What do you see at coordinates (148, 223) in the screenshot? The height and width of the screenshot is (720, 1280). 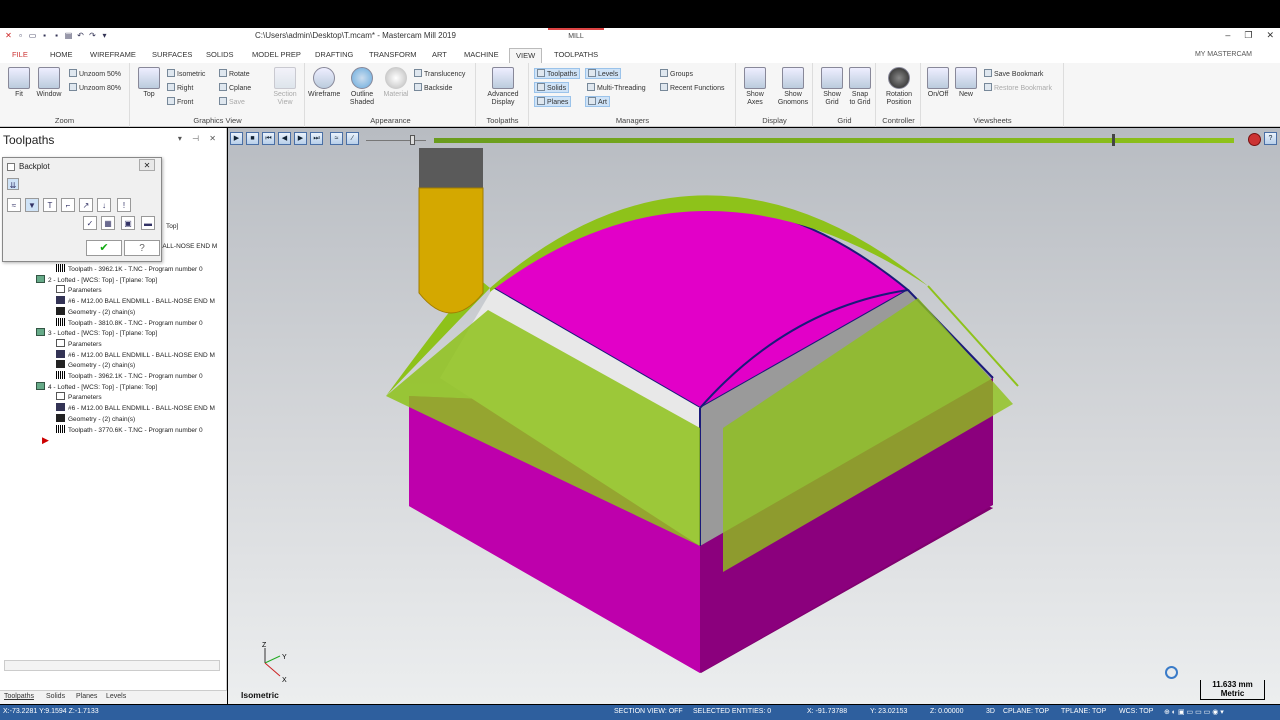 I see `save-geometry-icon: ▬` at bounding box center [148, 223].